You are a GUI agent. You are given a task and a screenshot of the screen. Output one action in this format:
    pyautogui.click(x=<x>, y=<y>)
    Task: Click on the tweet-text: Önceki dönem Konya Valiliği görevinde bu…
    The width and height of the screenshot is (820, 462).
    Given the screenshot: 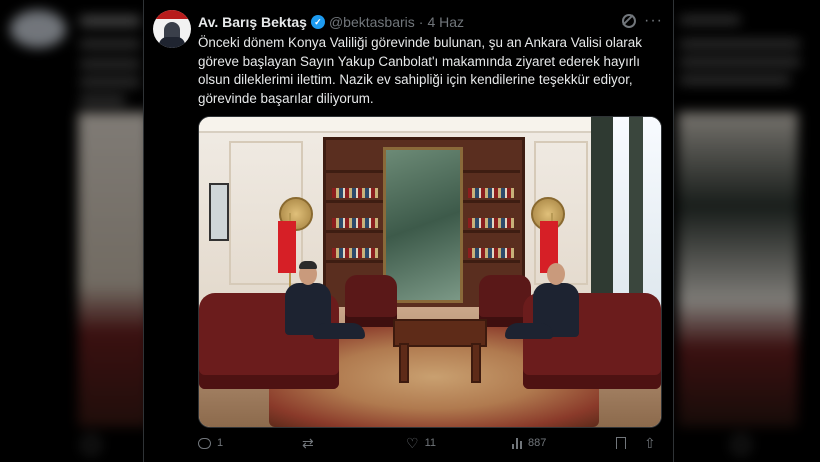 What is the action you would take?
    pyautogui.click(x=426, y=71)
    